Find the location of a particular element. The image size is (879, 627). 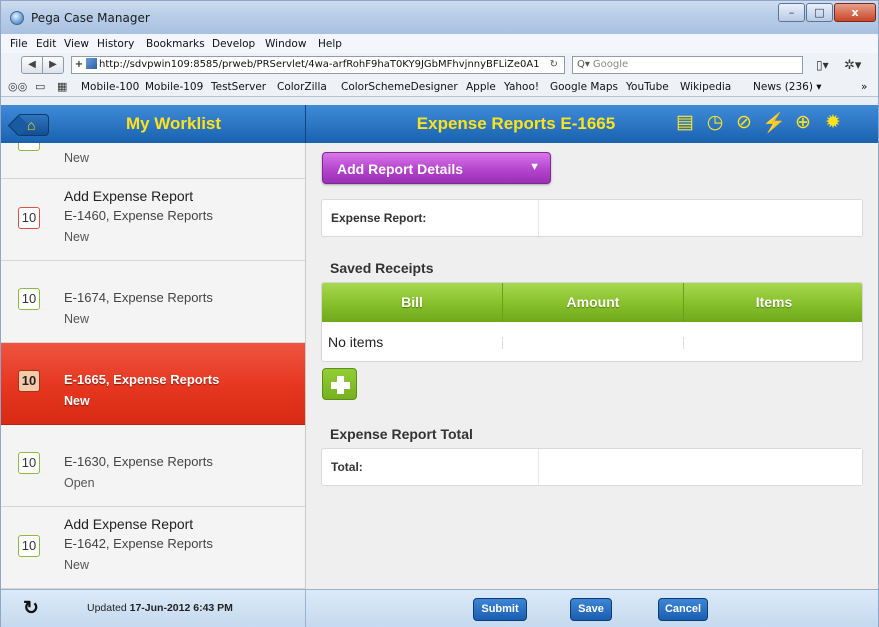

bookmark-news: News (236) ▾ is located at coordinates (787, 87).